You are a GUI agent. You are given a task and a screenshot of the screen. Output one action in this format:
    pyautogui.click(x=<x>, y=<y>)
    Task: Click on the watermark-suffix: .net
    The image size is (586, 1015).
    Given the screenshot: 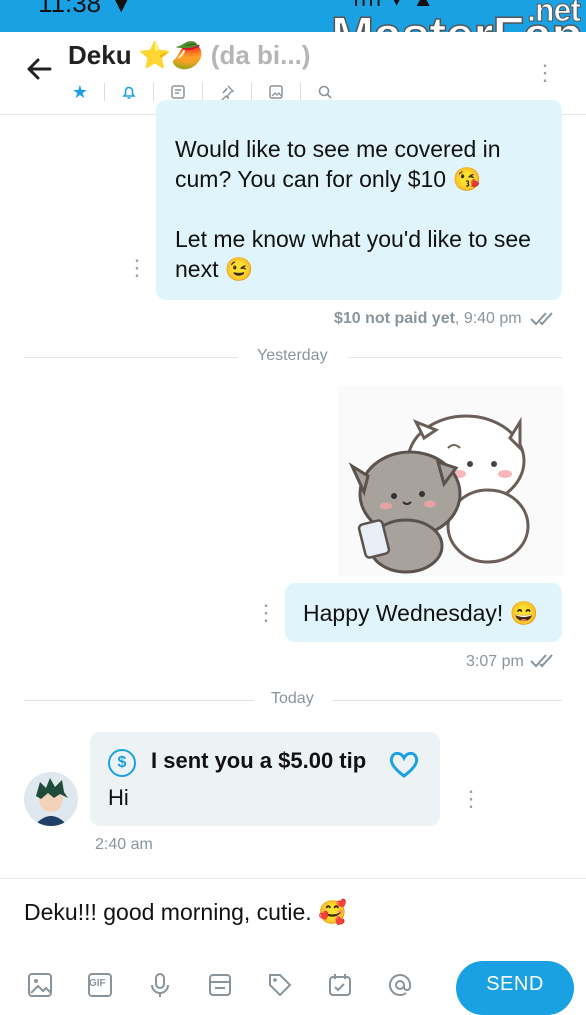 What is the action you would take?
    pyautogui.click(x=554, y=14)
    